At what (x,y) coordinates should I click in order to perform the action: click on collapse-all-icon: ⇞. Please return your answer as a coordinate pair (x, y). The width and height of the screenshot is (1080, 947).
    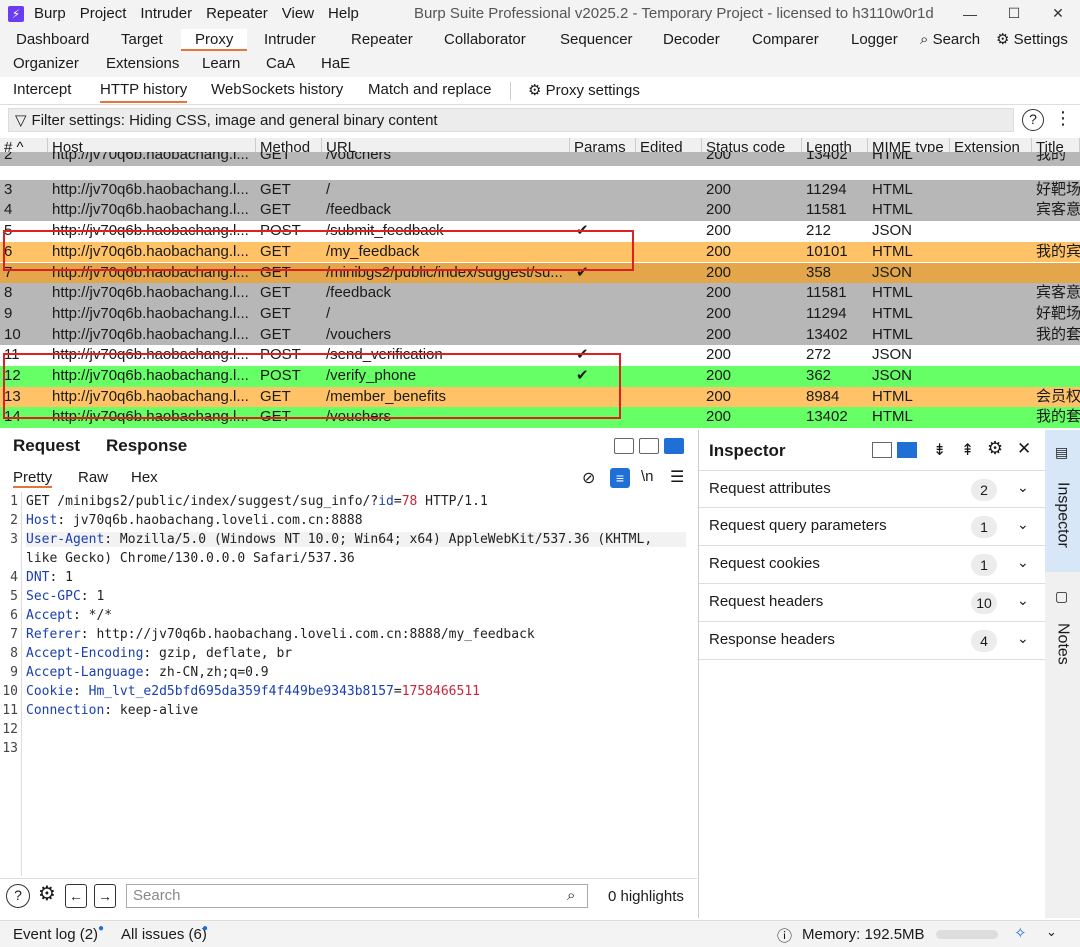
    Looking at the image, I should click on (967, 450).